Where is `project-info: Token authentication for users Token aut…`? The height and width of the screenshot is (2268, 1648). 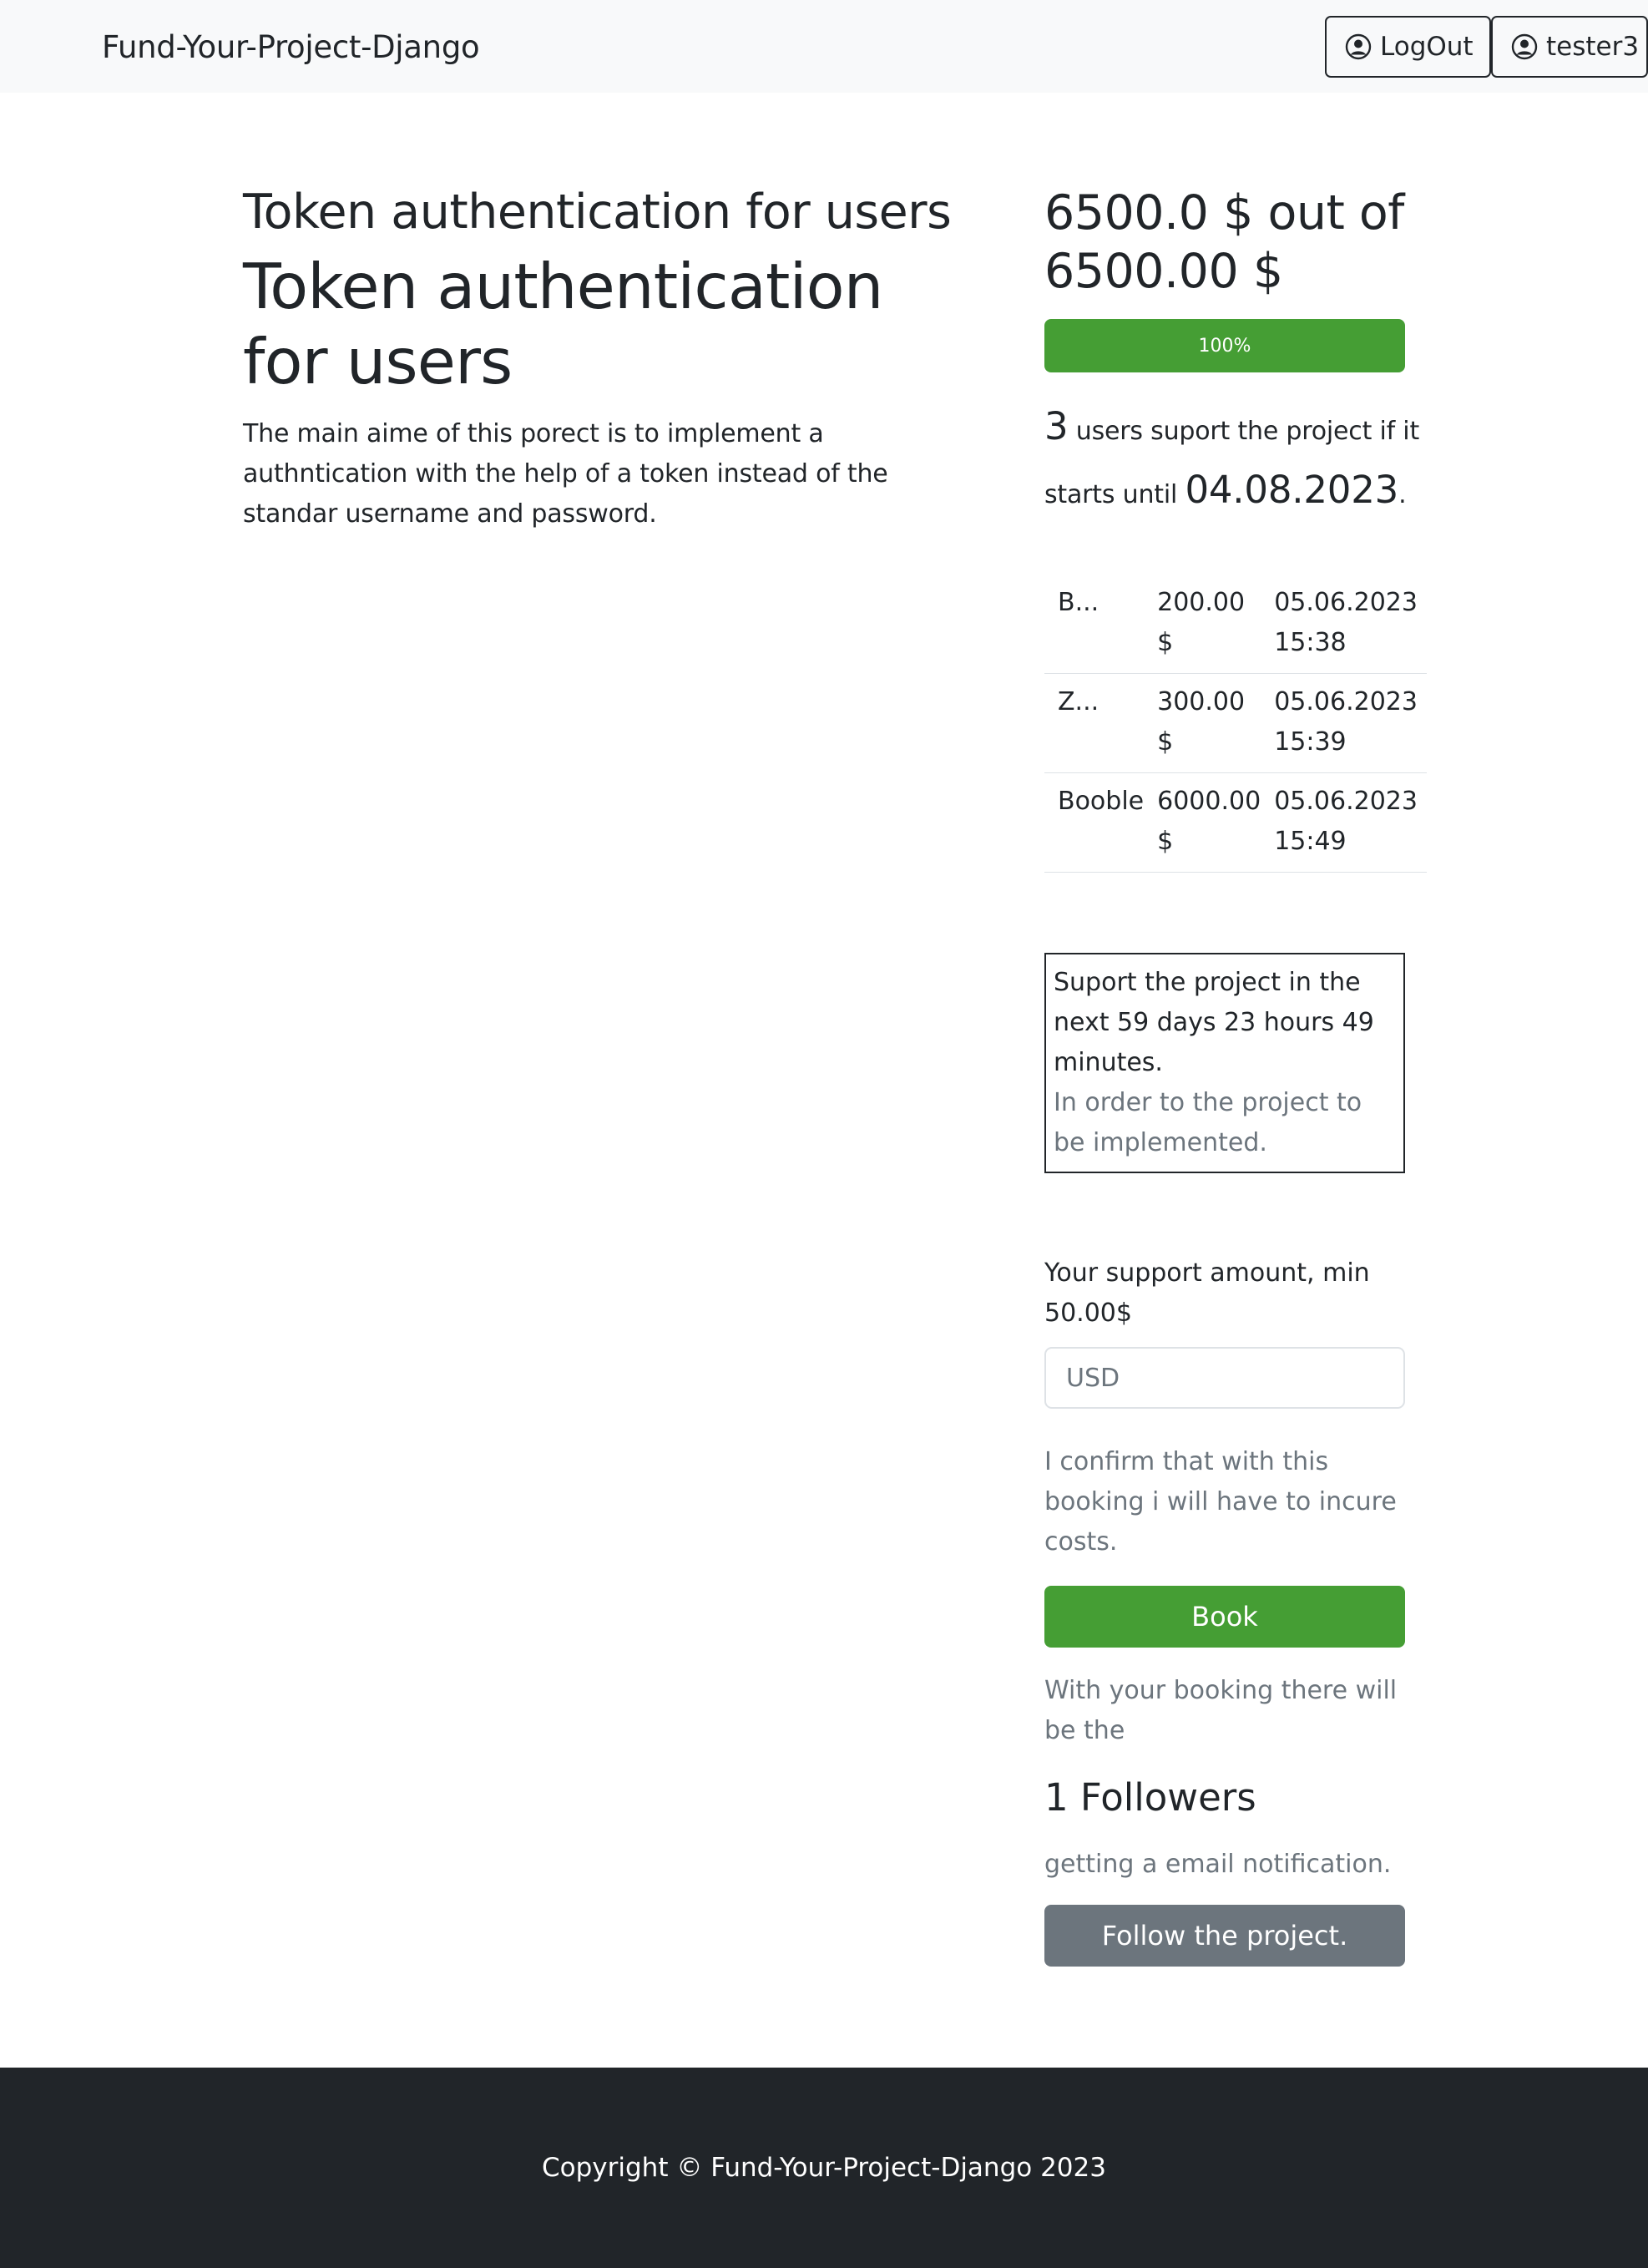 project-info: Token authentication for users Token aut… is located at coordinates (610, 359).